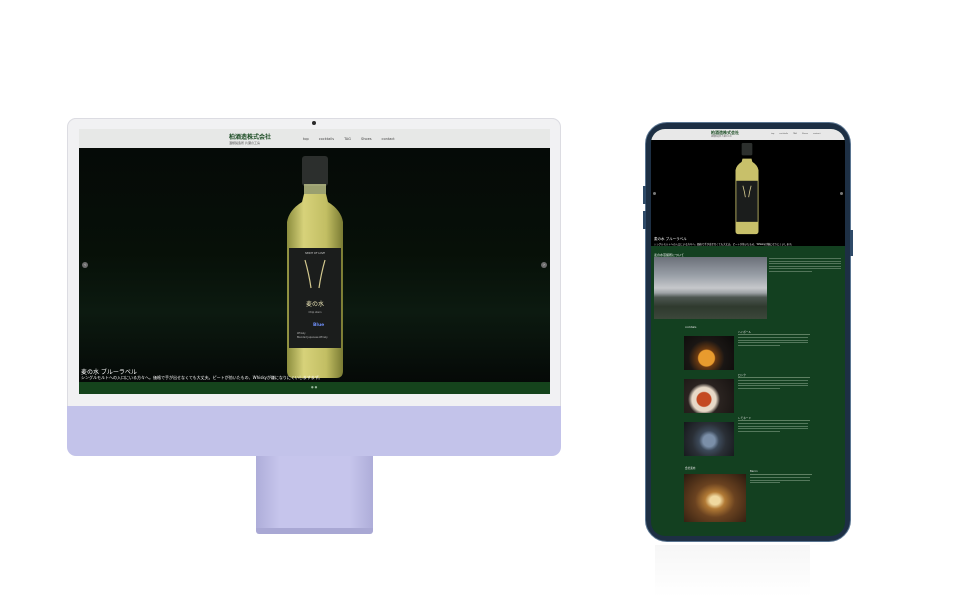 The height and width of the screenshot is (600, 960). I want to click on mobile-nav-item-shoes: Shoes, so click(805, 134).